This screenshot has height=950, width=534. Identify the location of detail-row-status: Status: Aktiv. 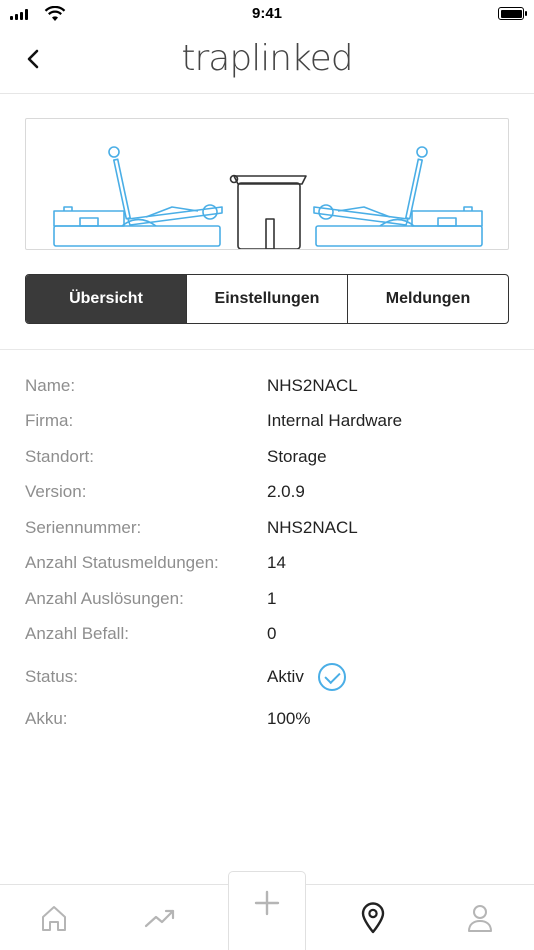
(267, 676).